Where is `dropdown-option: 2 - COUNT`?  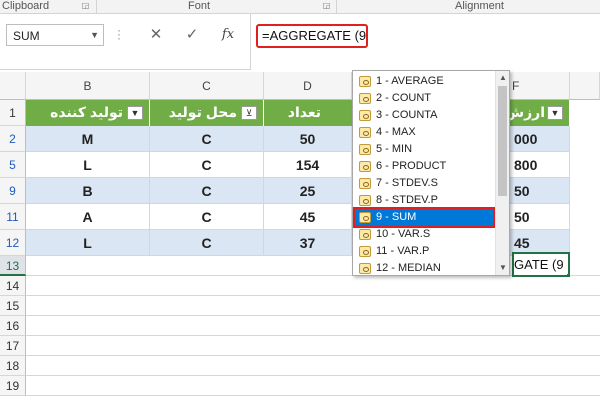 dropdown-option: 2 - COUNT is located at coordinates (425, 98).